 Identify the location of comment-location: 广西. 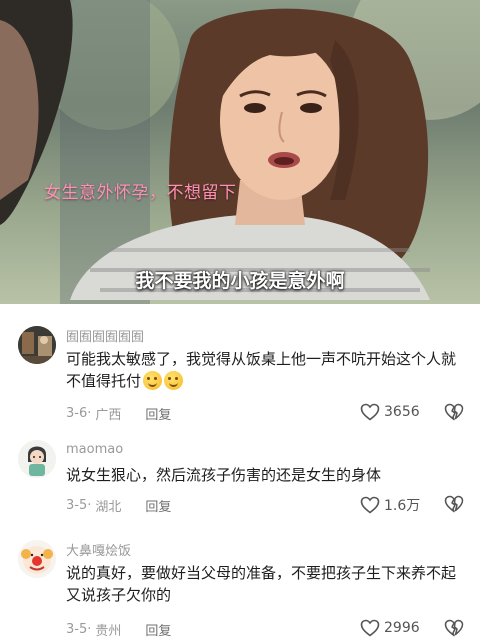
(108, 415).